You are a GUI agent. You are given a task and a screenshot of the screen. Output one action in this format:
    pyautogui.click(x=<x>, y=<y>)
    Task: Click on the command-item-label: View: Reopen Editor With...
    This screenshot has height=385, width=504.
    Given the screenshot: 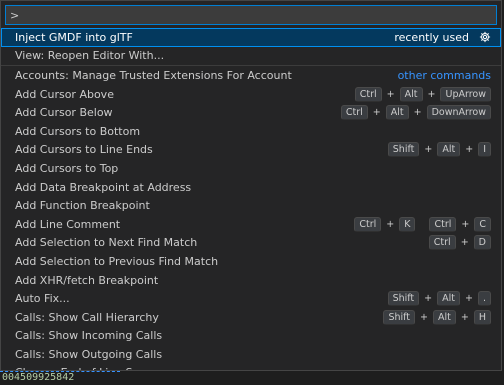 What is the action you would take?
    pyautogui.click(x=90, y=56)
    